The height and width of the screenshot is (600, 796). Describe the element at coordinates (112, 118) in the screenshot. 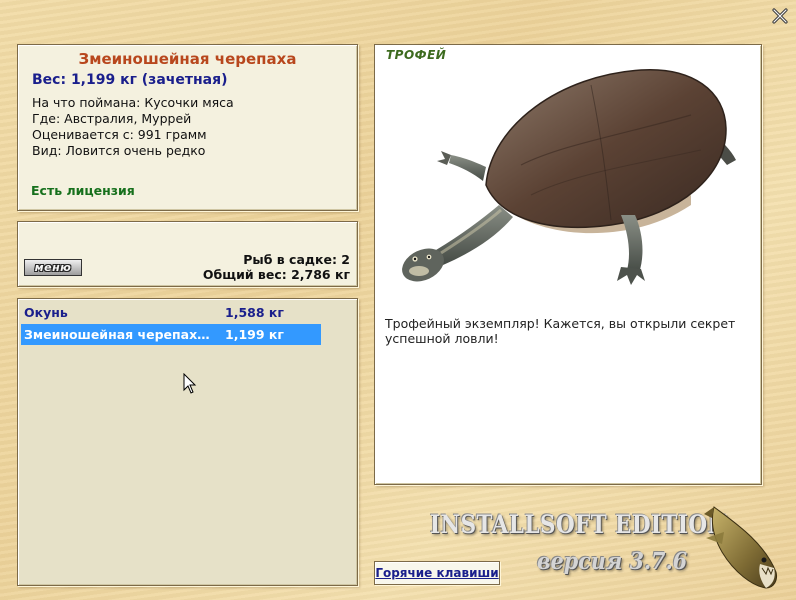

I see `fish-location: Где: Австралия, Муррей` at that location.